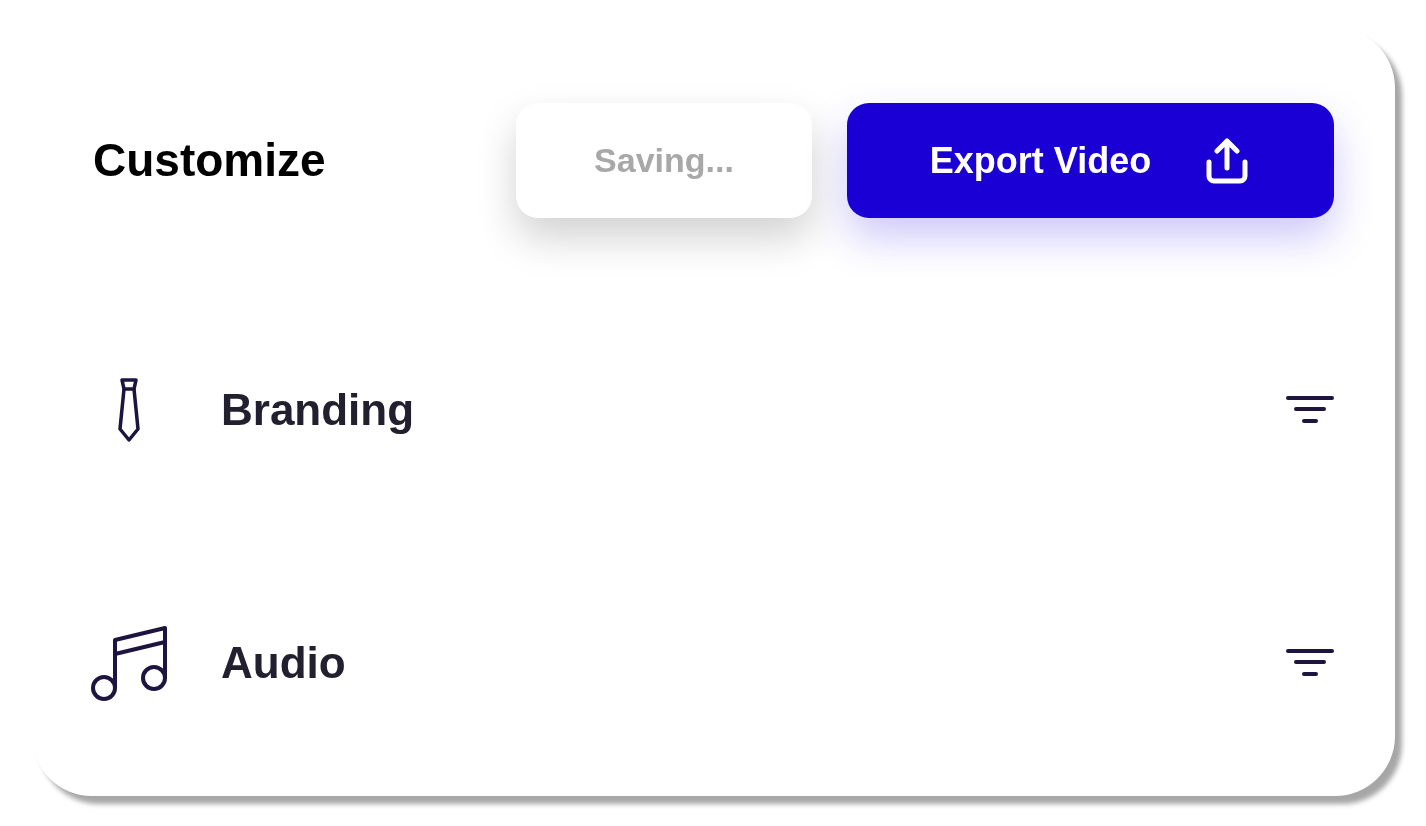 This screenshot has height=826, width=1426. I want to click on export-video-button: Export Video, so click(1090, 160).